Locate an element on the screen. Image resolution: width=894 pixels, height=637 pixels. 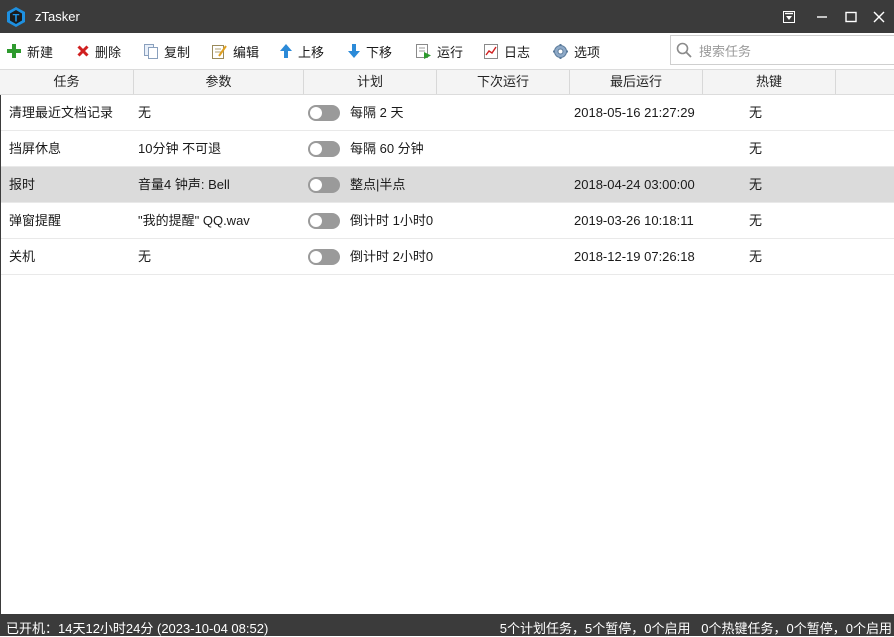
task-plan: 倒计时 1小时0 is located at coordinates (392, 220).